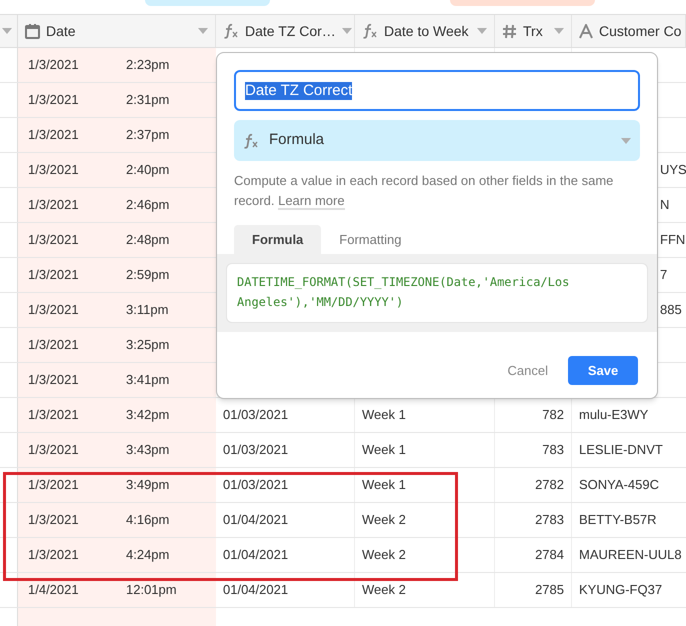  Describe the element at coordinates (603, 370) in the screenshot. I see `save-button: Save` at that location.